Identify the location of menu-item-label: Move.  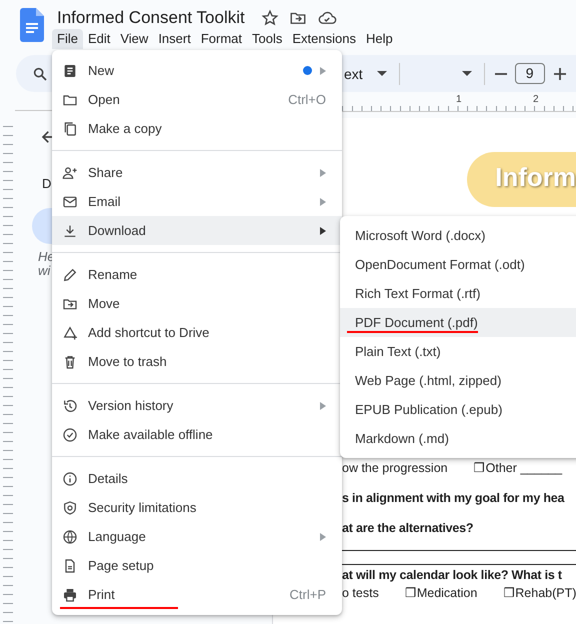
(104, 303).